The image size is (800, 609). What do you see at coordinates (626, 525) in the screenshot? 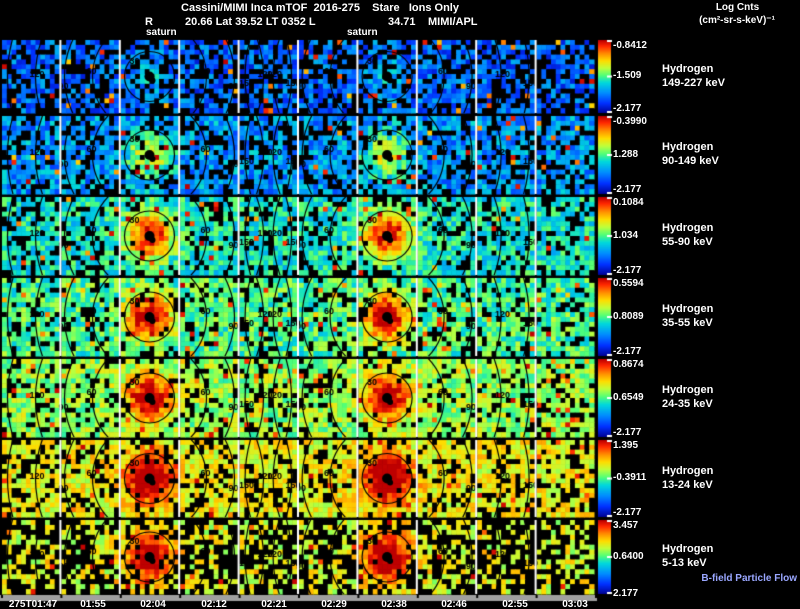
I see `colorbar-max-label: 3.457` at bounding box center [626, 525].